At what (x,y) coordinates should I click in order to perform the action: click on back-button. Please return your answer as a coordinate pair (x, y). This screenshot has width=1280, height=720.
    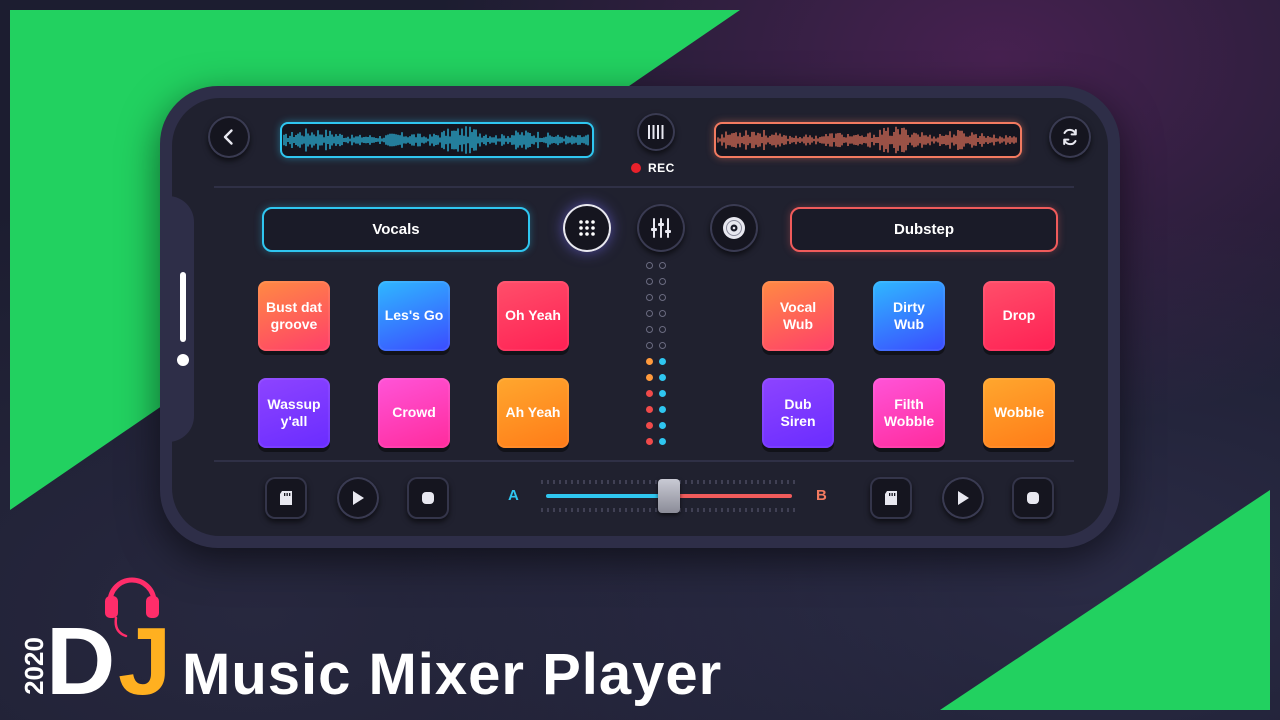
    Looking at the image, I should click on (229, 137).